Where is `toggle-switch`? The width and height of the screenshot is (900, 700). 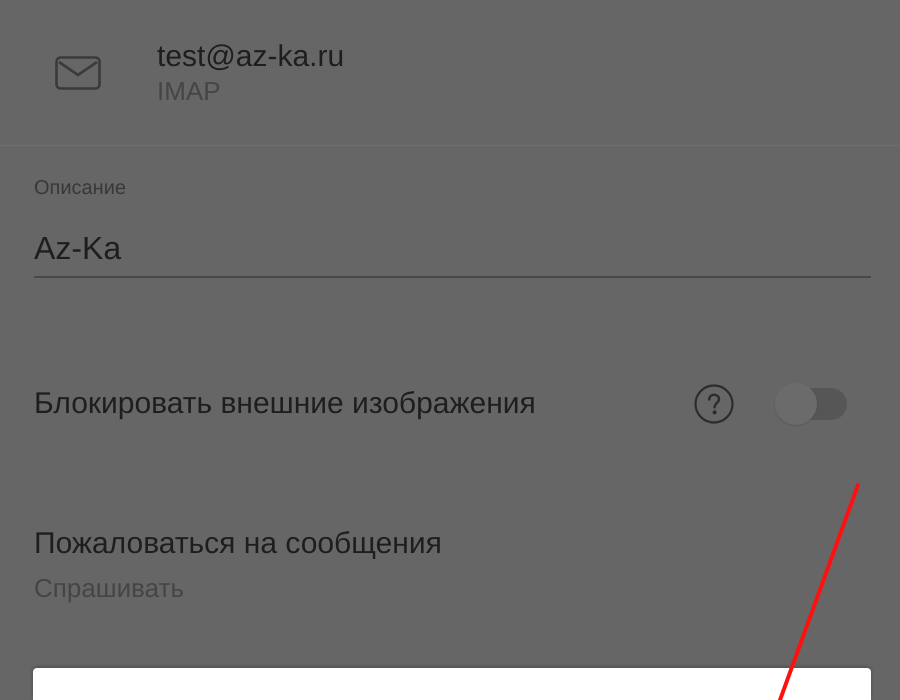
toggle-switch is located at coordinates (811, 404).